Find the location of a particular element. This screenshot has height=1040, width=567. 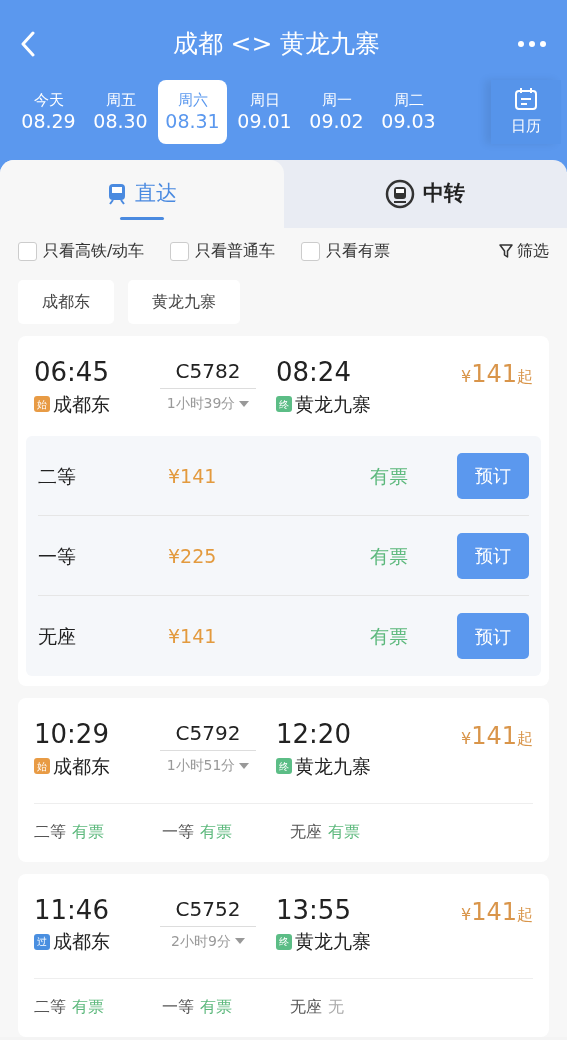

route-tab: 直达 is located at coordinates (142, 194).